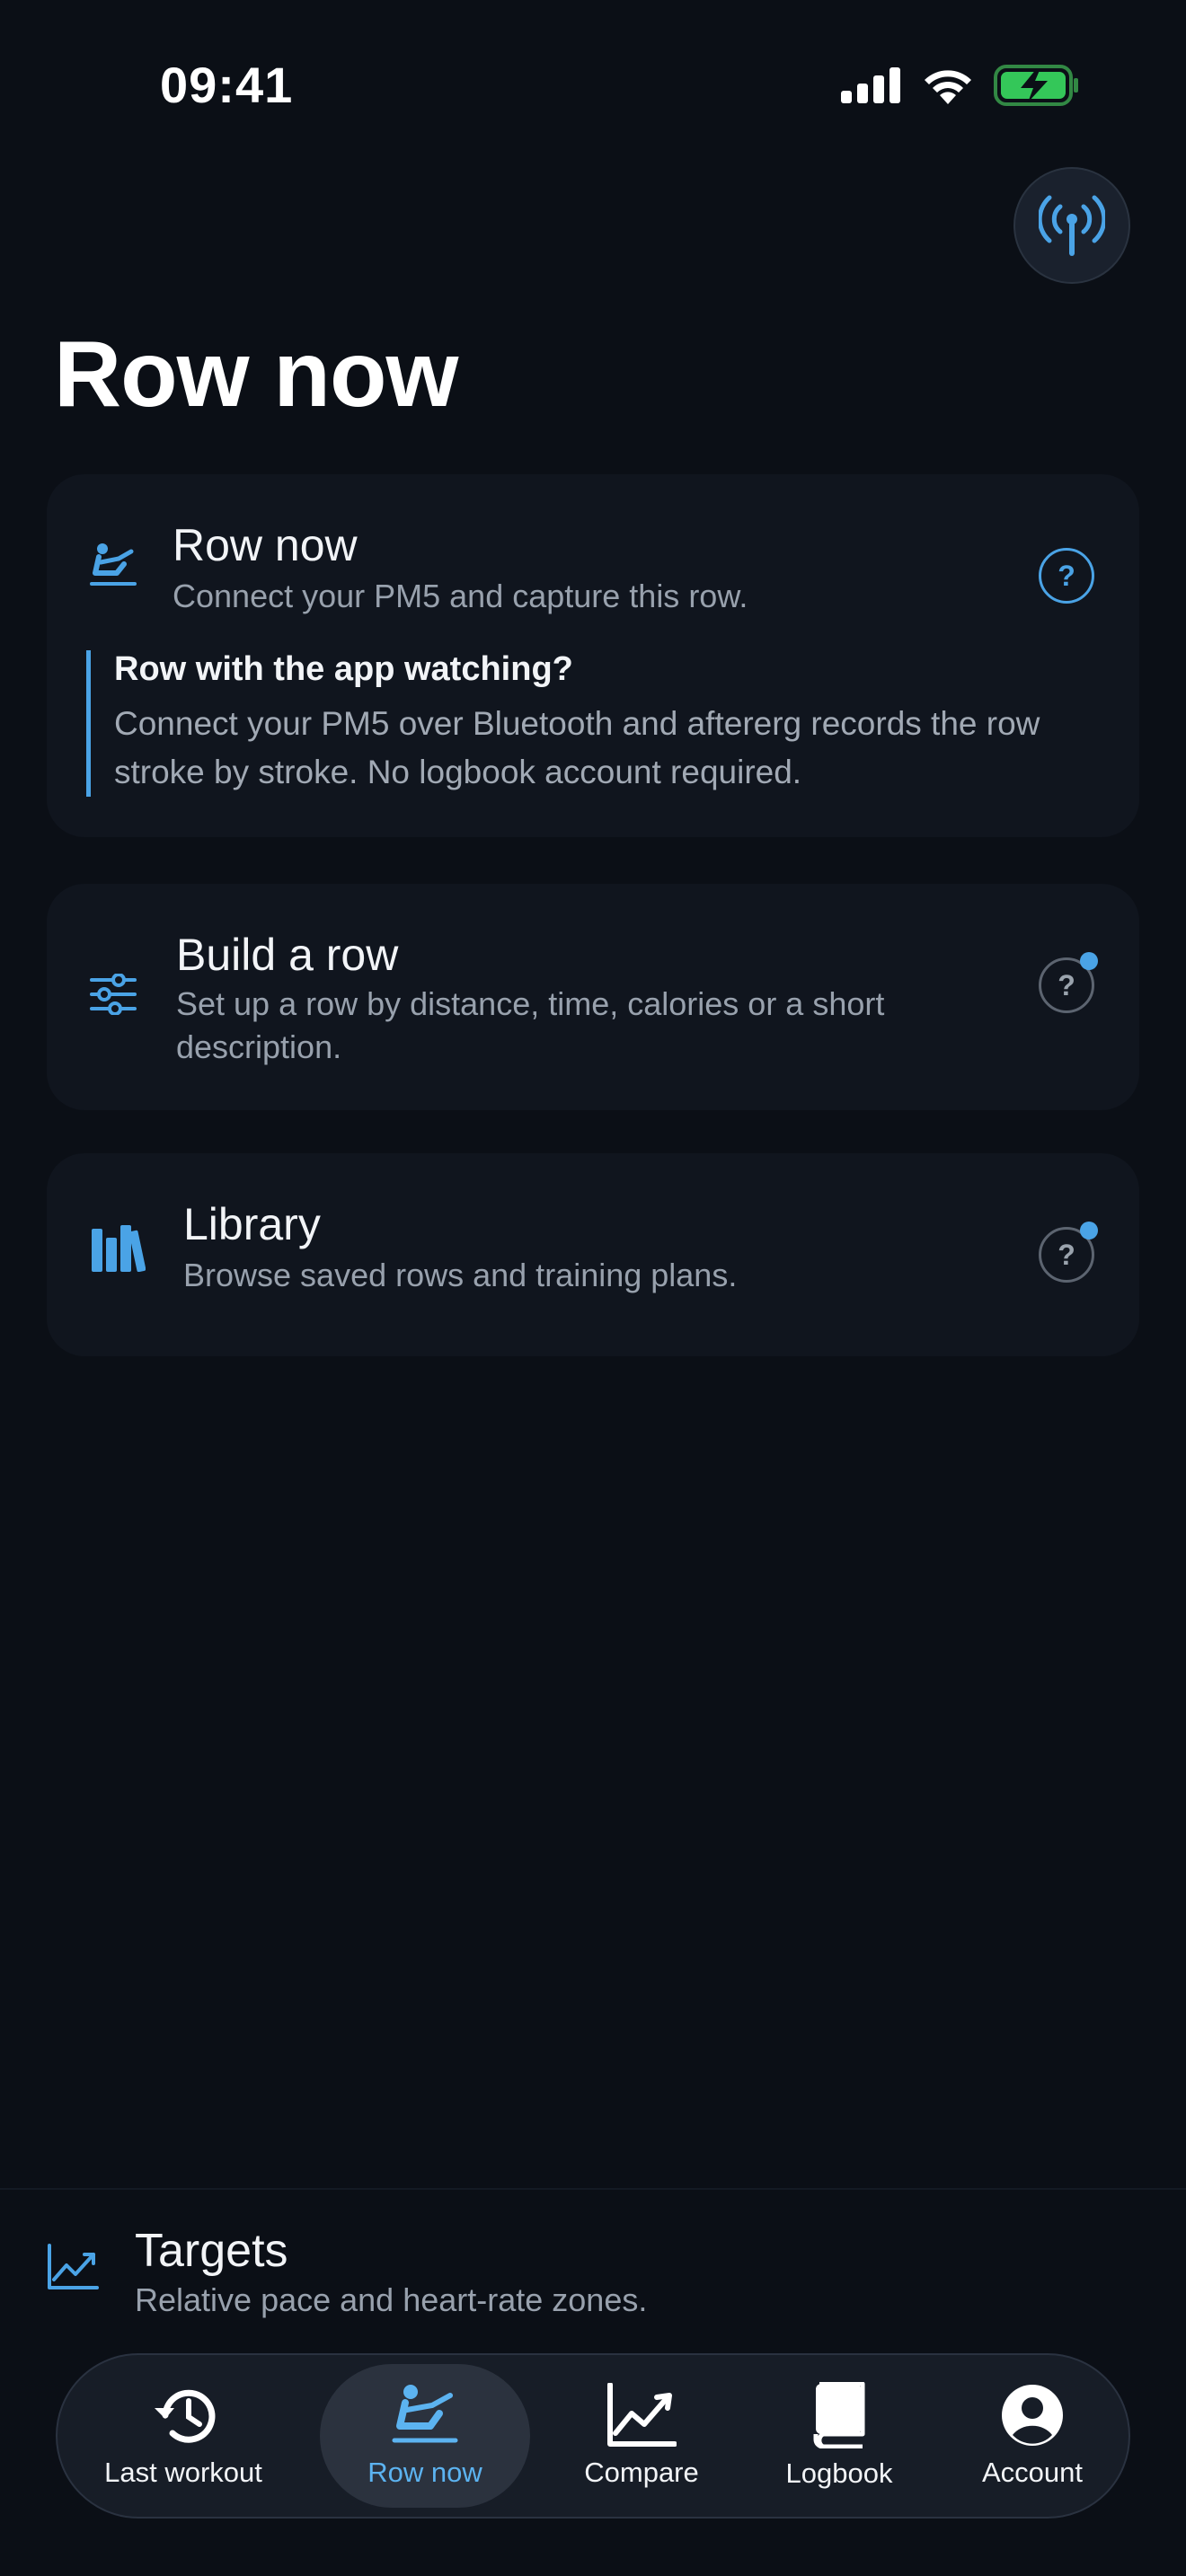 The height and width of the screenshot is (2576, 1186). What do you see at coordinates (839, 2473) in the screenshot?
I see `tab-label: Logbook` at bounding box center [839, 2473].